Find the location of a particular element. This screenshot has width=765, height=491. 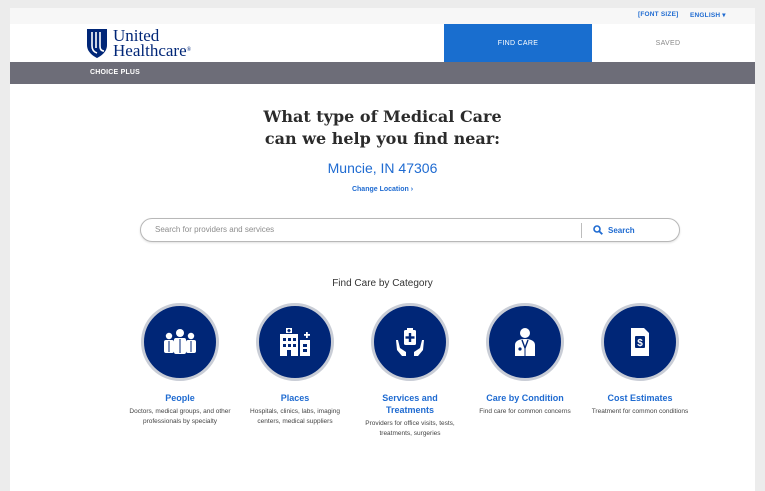

language-selector: ENGLISH ▾ is located at coordinates (708, 15).